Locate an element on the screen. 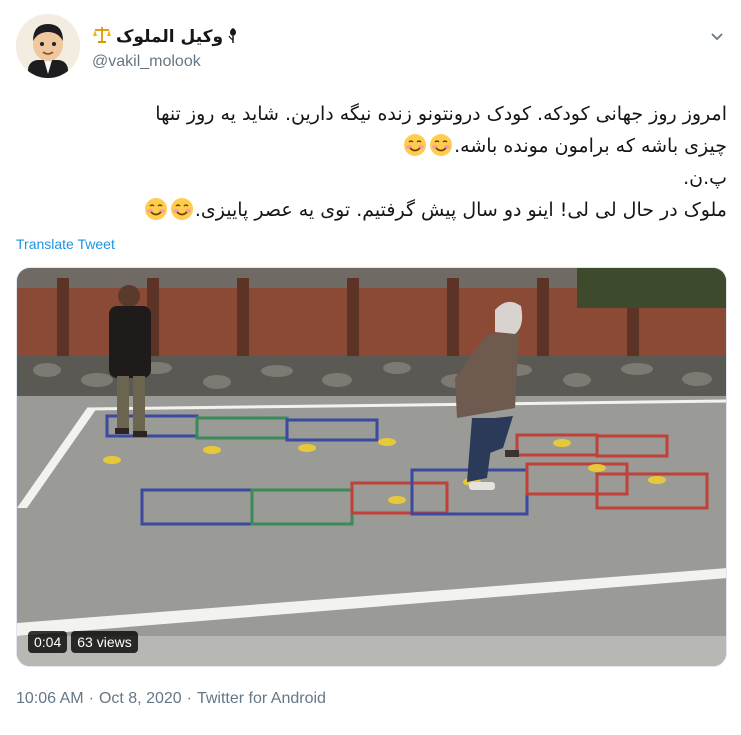  tweet-time: 10:06 AM is located at coordinates (50, 699).